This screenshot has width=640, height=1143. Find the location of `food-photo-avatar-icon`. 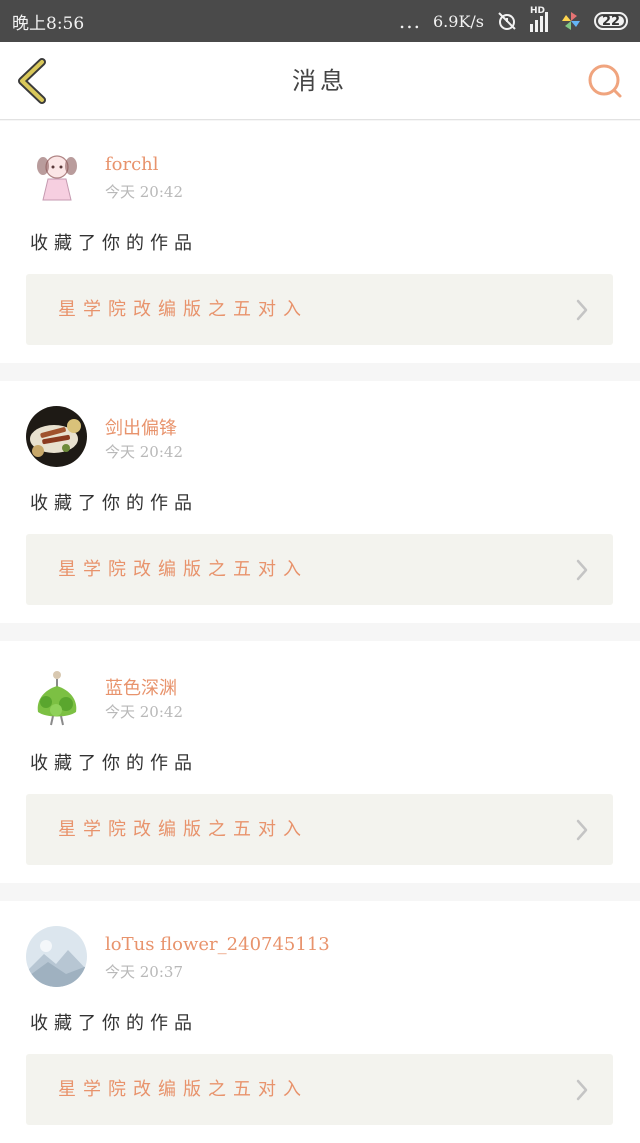

food-photo-avatar-icon is located at coordinates (56, 436).